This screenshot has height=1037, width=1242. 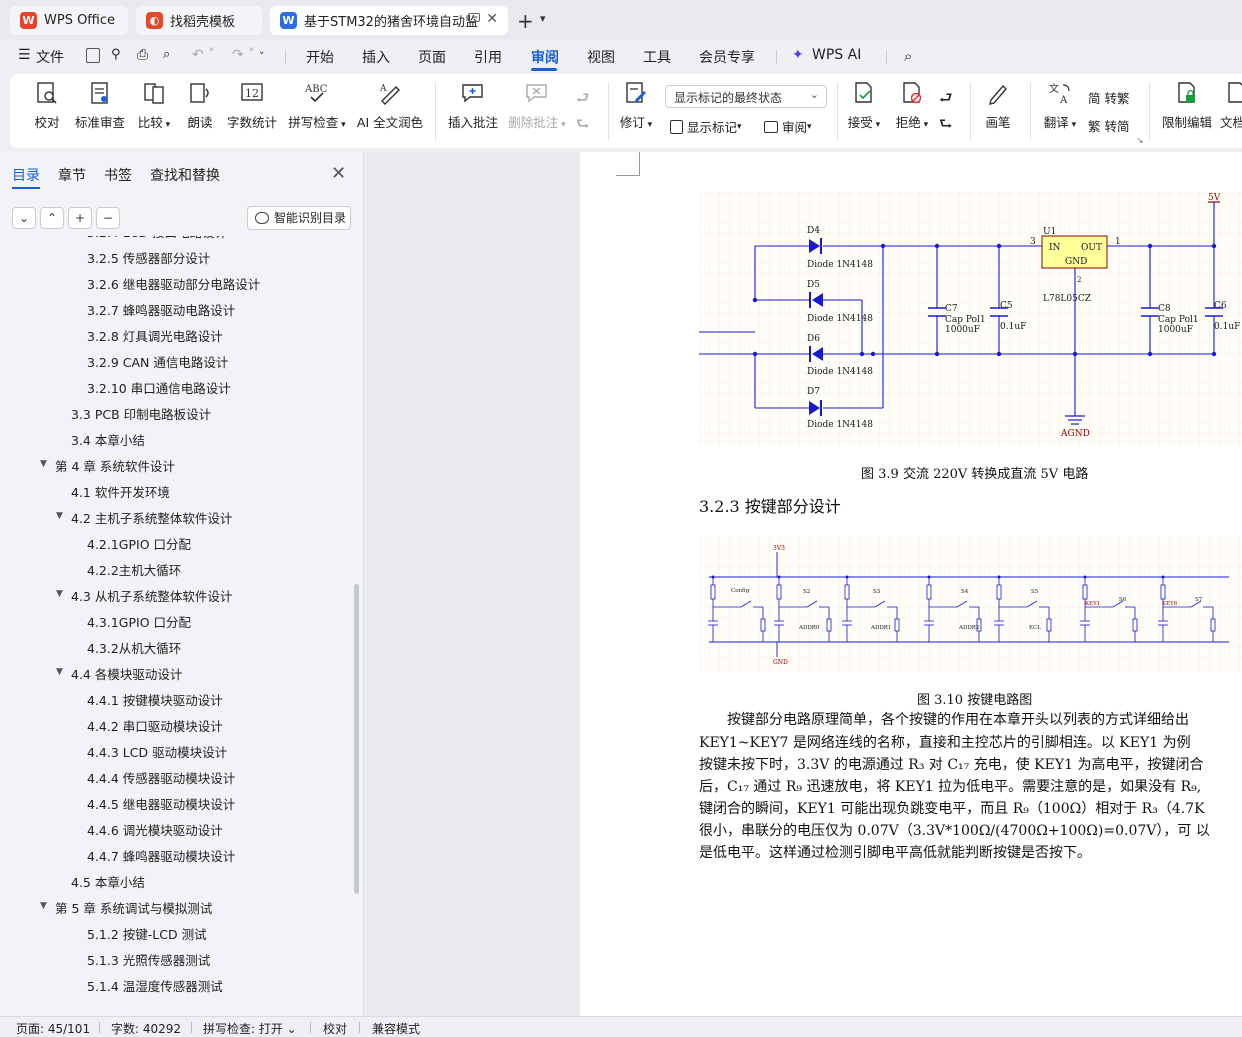 What do you see at coordinates (200, 105) in the screenshot?
I see `read-aloud-button: 朗读` at bounding box center [200, 105].